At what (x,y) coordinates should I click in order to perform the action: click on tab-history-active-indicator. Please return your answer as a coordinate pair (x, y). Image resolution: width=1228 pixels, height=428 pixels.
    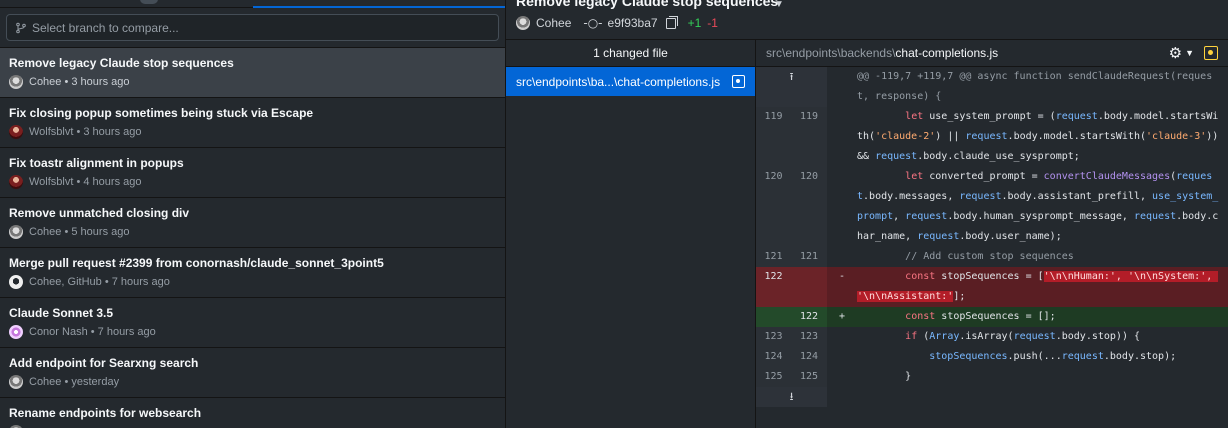
    Looking at the image, I should click on (379, 7).